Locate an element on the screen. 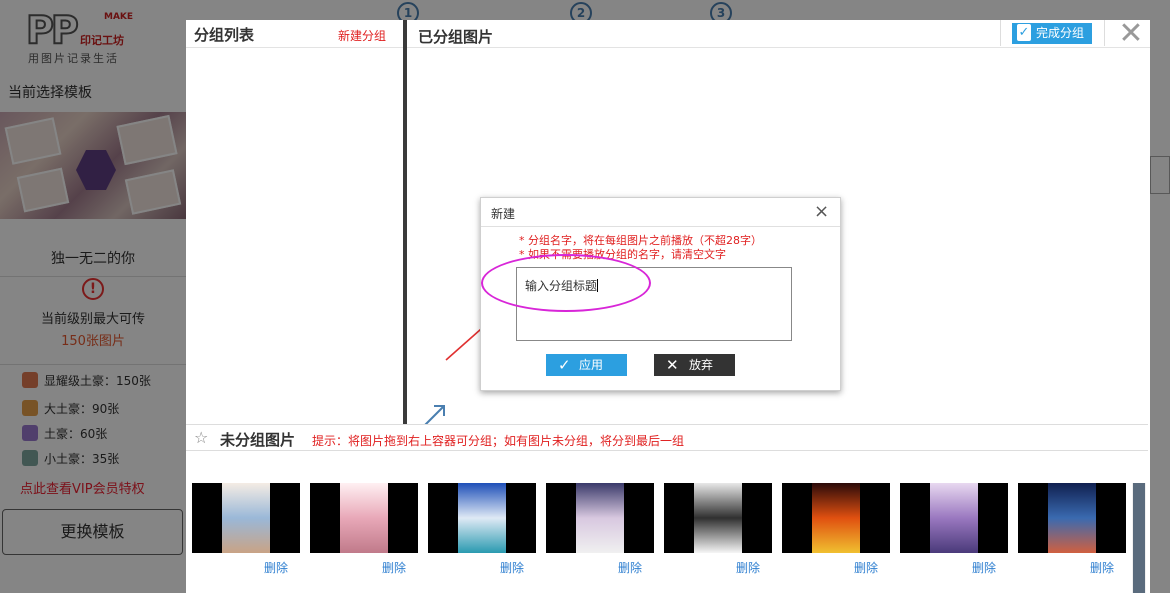 The height and width of the screenshot is (593, 1170). apply-button: ✓ 应用 is located at coordinates (586, 365).